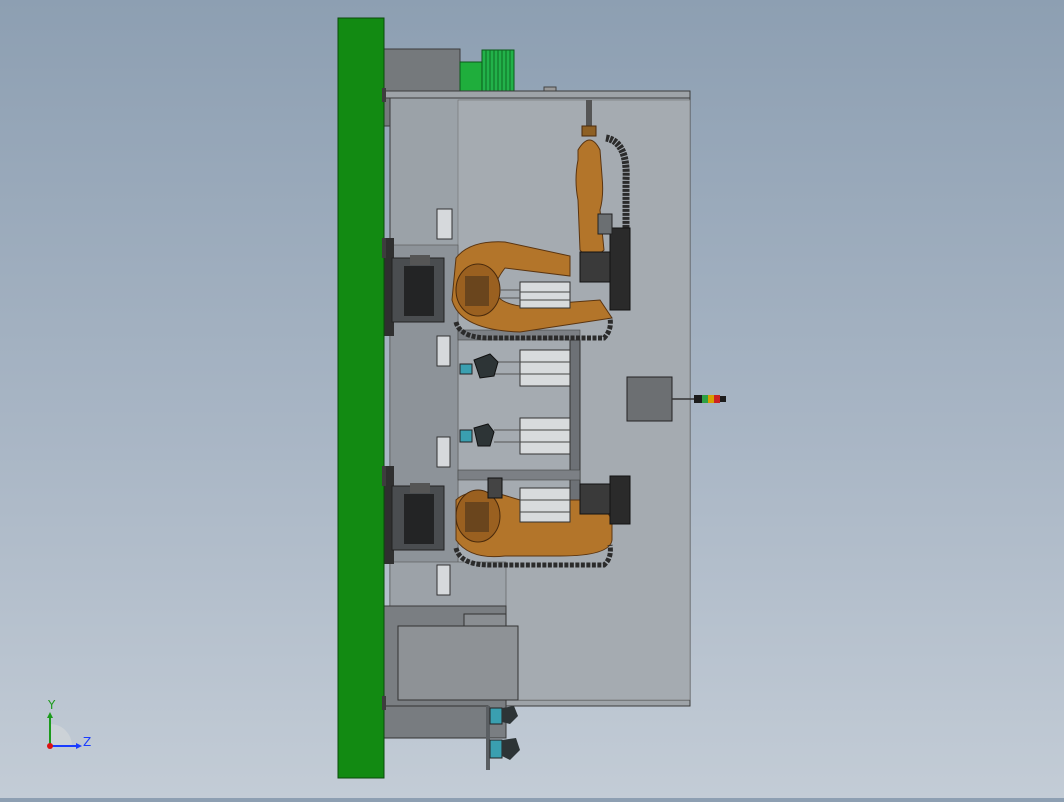 This screenshot has height=802, width=1064. I want to click on signal-tower, so click(710, 399).